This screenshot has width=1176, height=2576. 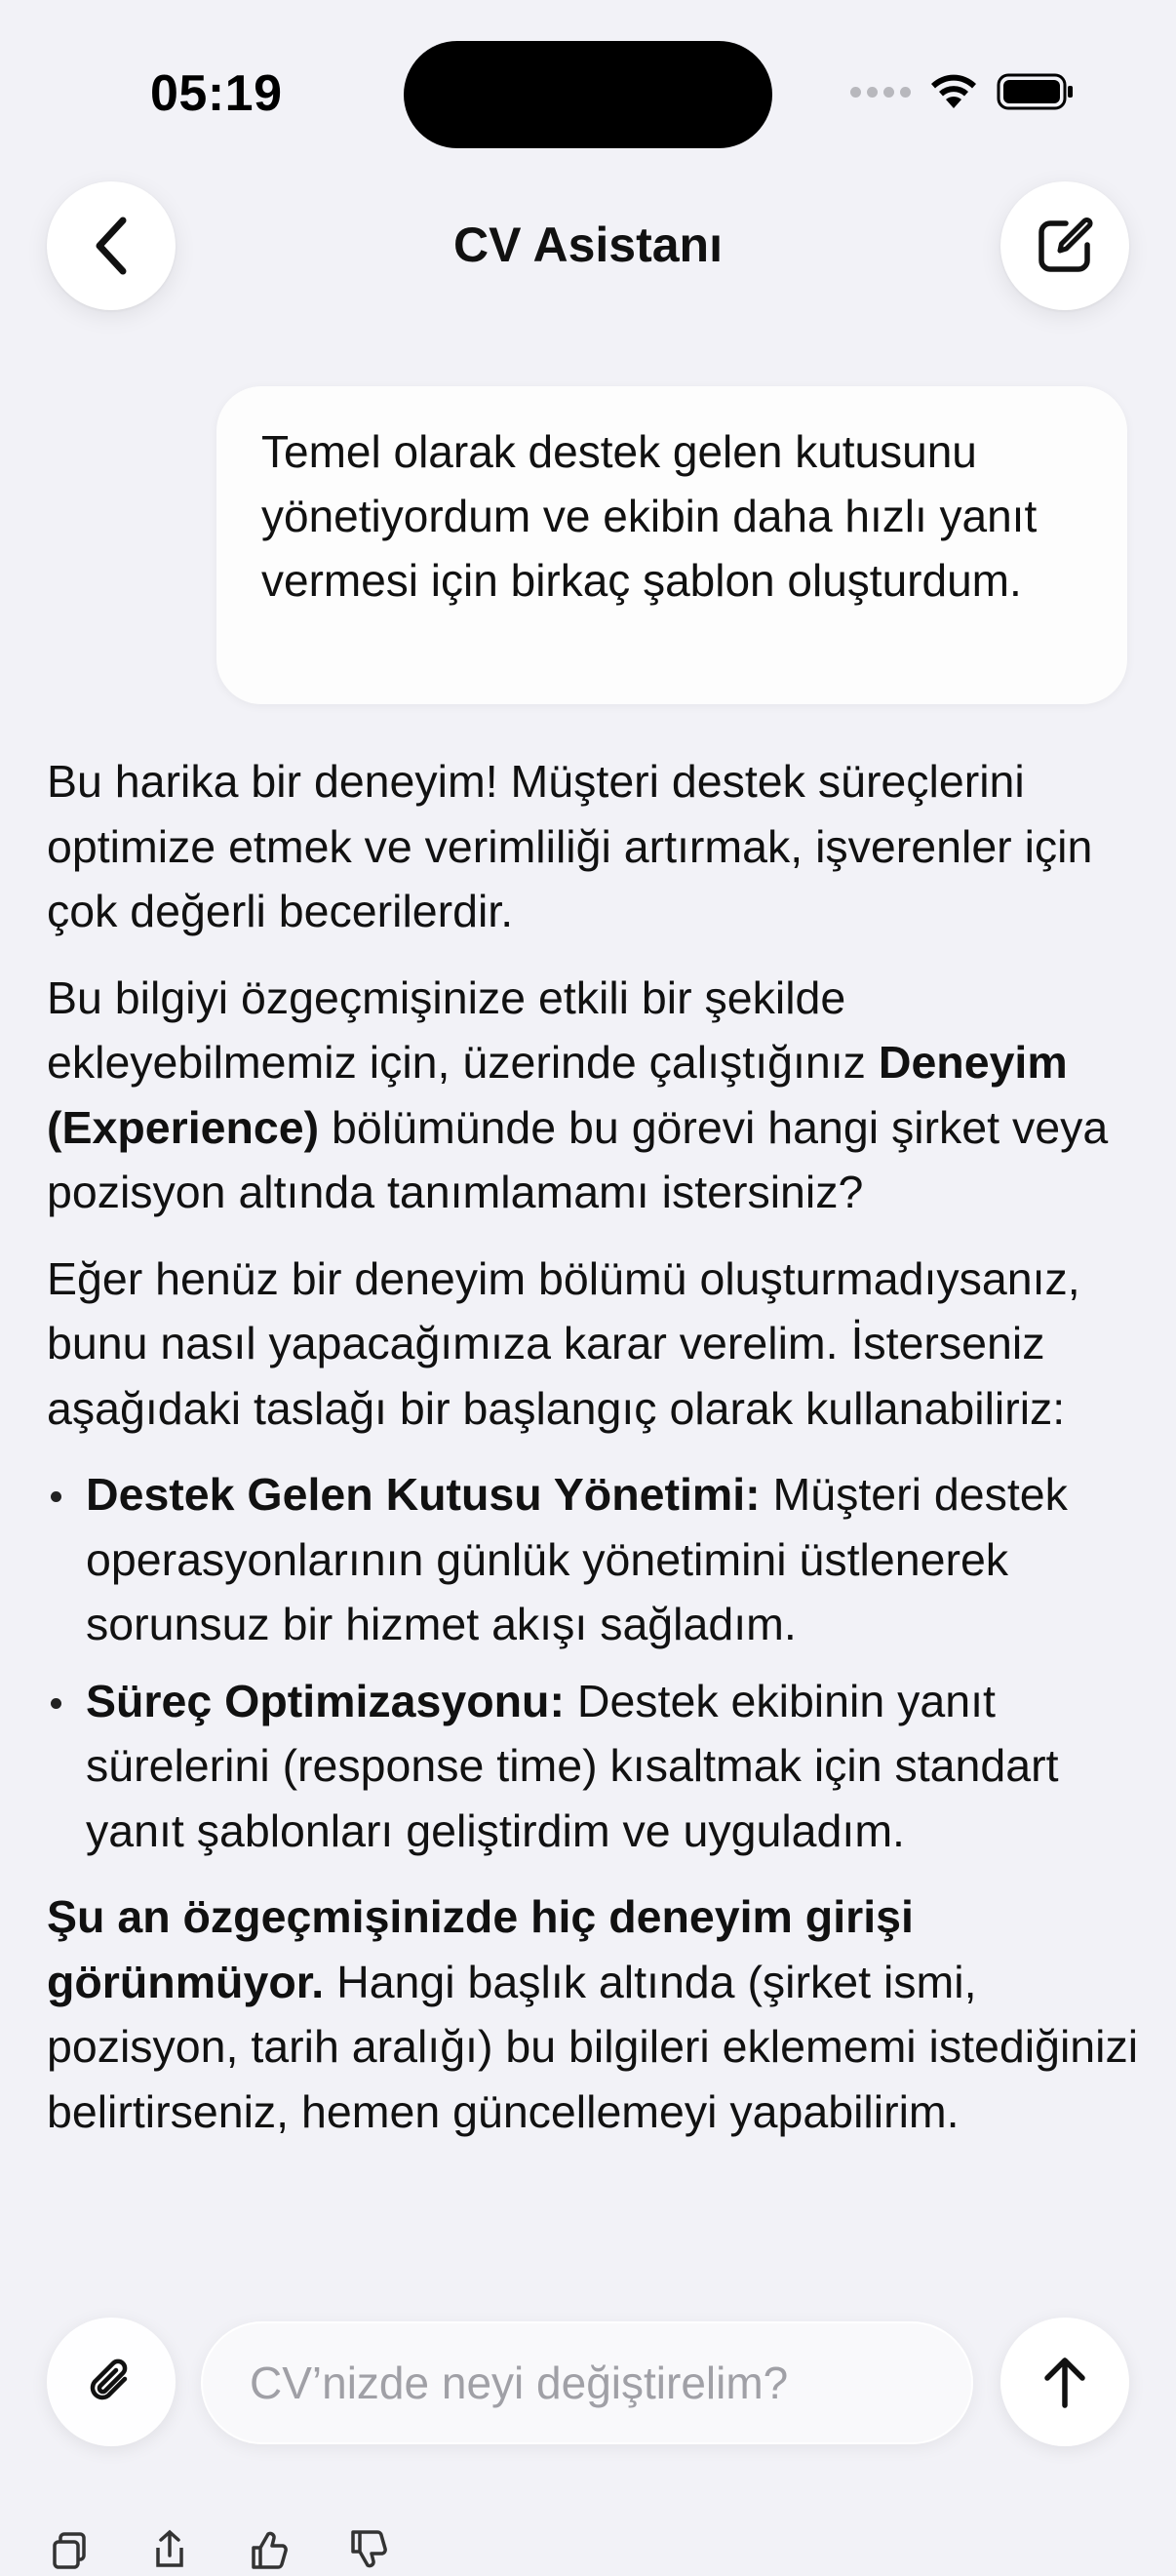 What do you see at coordinates (216, 93) in the screenshot?
I see `status-time: 05:19` at bounding box center [216, 93].